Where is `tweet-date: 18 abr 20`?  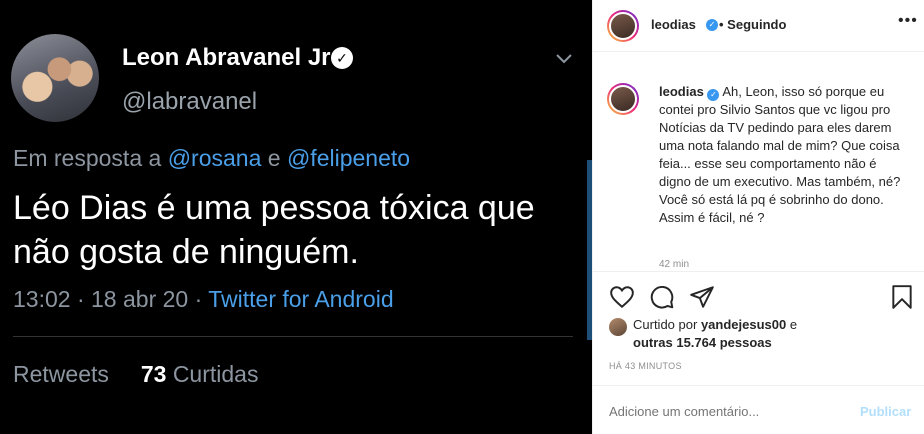 tweet-date: 18 abr 20 is located at coordinates (140, 299).